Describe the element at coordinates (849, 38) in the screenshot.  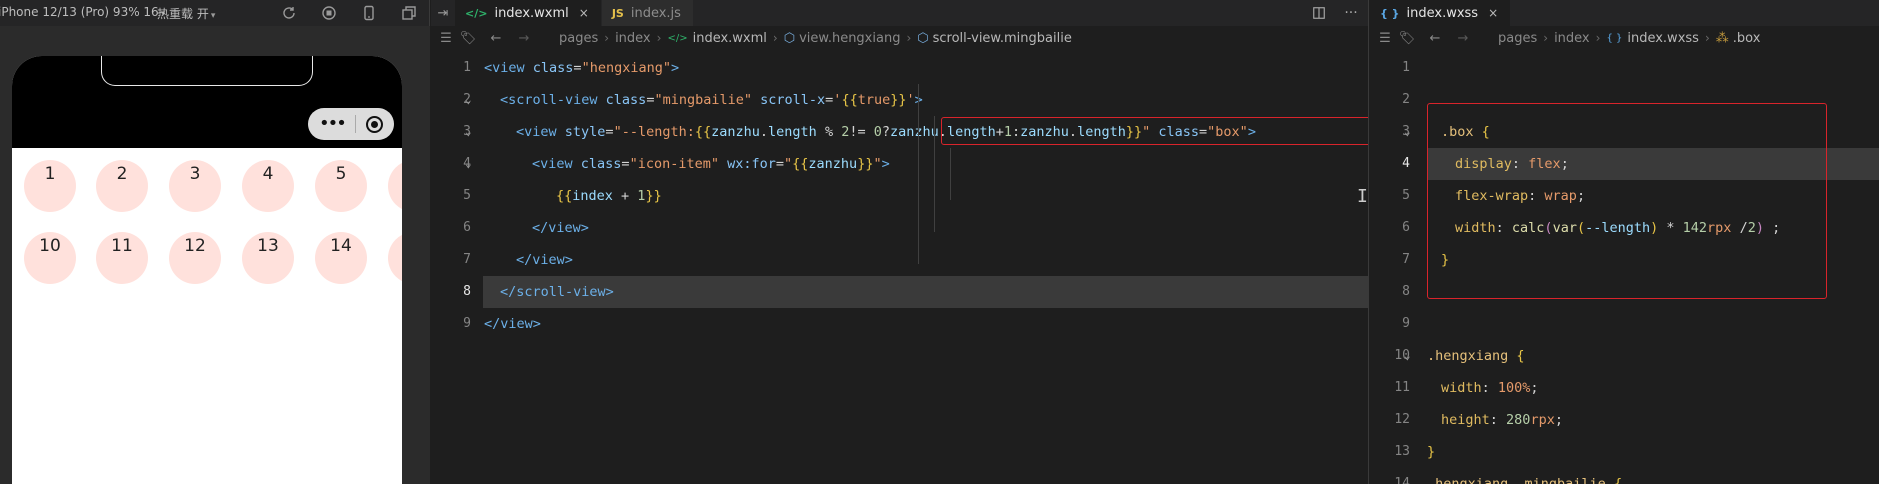
I see `breadcrumb-view: view.hengxiang` at that location.